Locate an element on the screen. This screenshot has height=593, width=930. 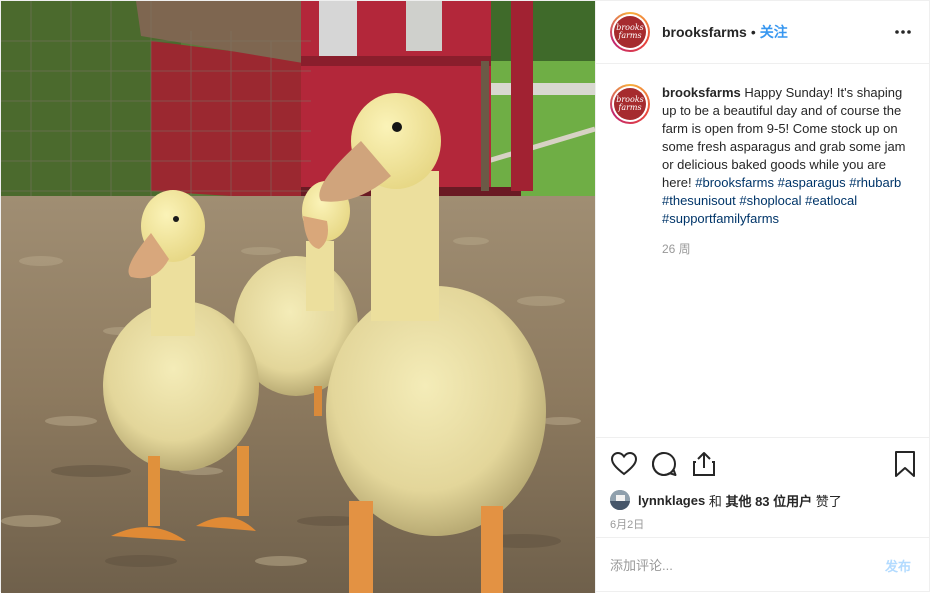
comment-icon is located at coordinates (664, 464).